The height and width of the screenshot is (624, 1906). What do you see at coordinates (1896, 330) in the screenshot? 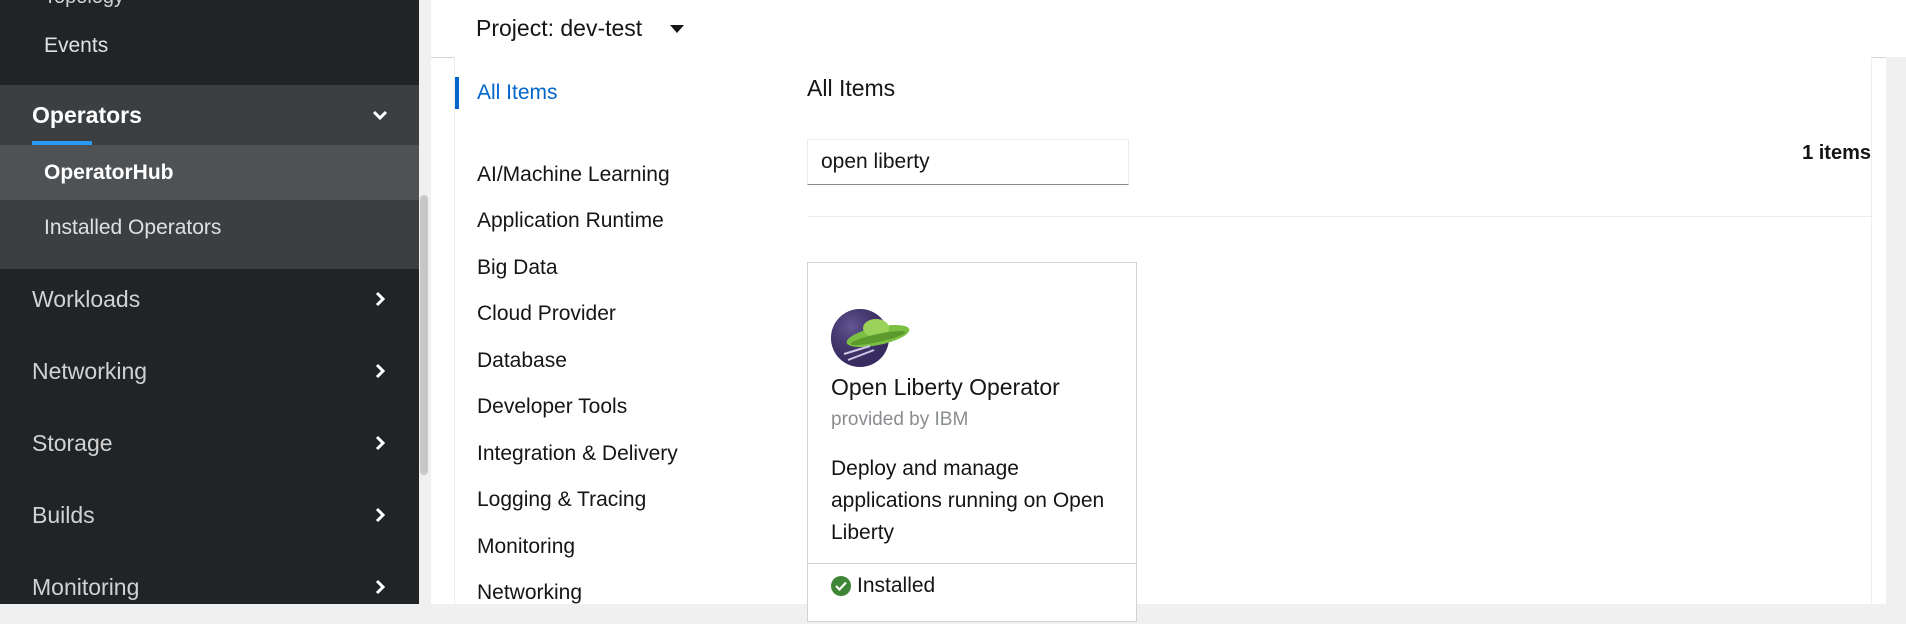
I see `main-scroll-track` at bounding box center [1896, 330].